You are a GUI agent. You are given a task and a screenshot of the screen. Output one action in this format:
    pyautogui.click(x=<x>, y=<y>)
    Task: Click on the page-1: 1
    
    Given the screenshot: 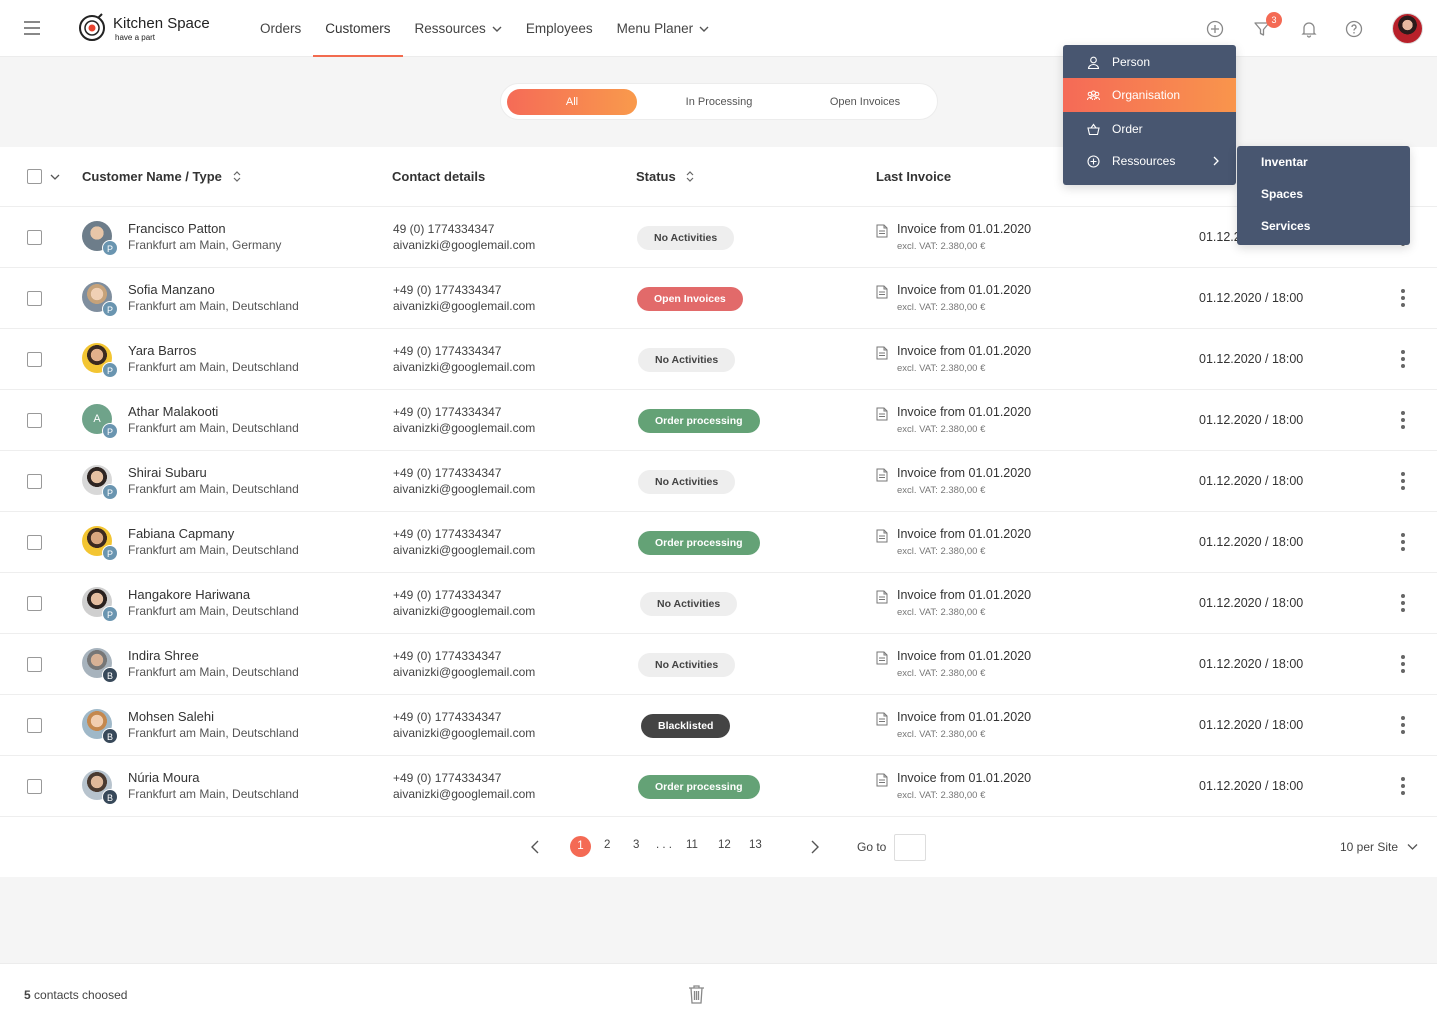 What is the action you would take?
    pyautogui.click(x=580, y=846)
    